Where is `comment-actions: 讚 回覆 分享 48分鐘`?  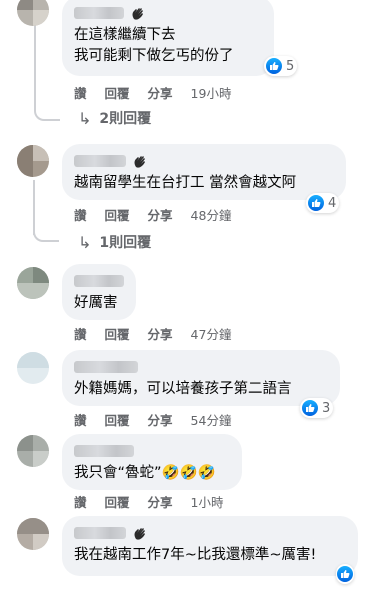 comment-actions: 讚 回覆 分享 48分鐘 is located at coordinates (161, 214).